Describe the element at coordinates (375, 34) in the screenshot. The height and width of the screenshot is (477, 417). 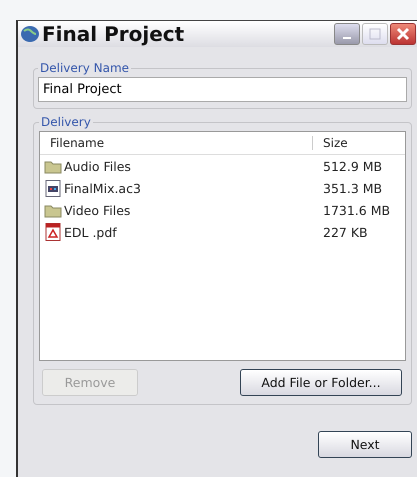
I see `maximize-icon` at that location.